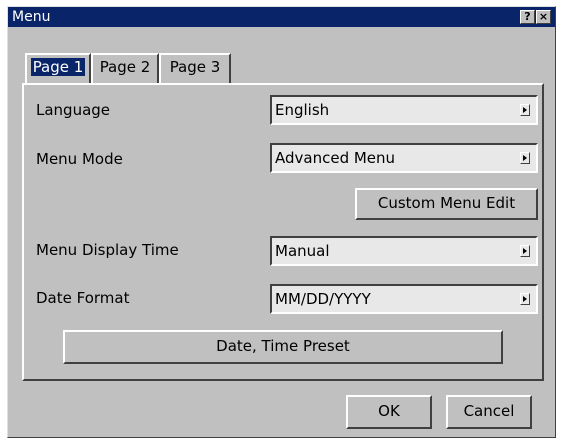 The width and height of the screenshot is (563, 447). I want to click on date-format-label: Date Format, so click(83, 298).